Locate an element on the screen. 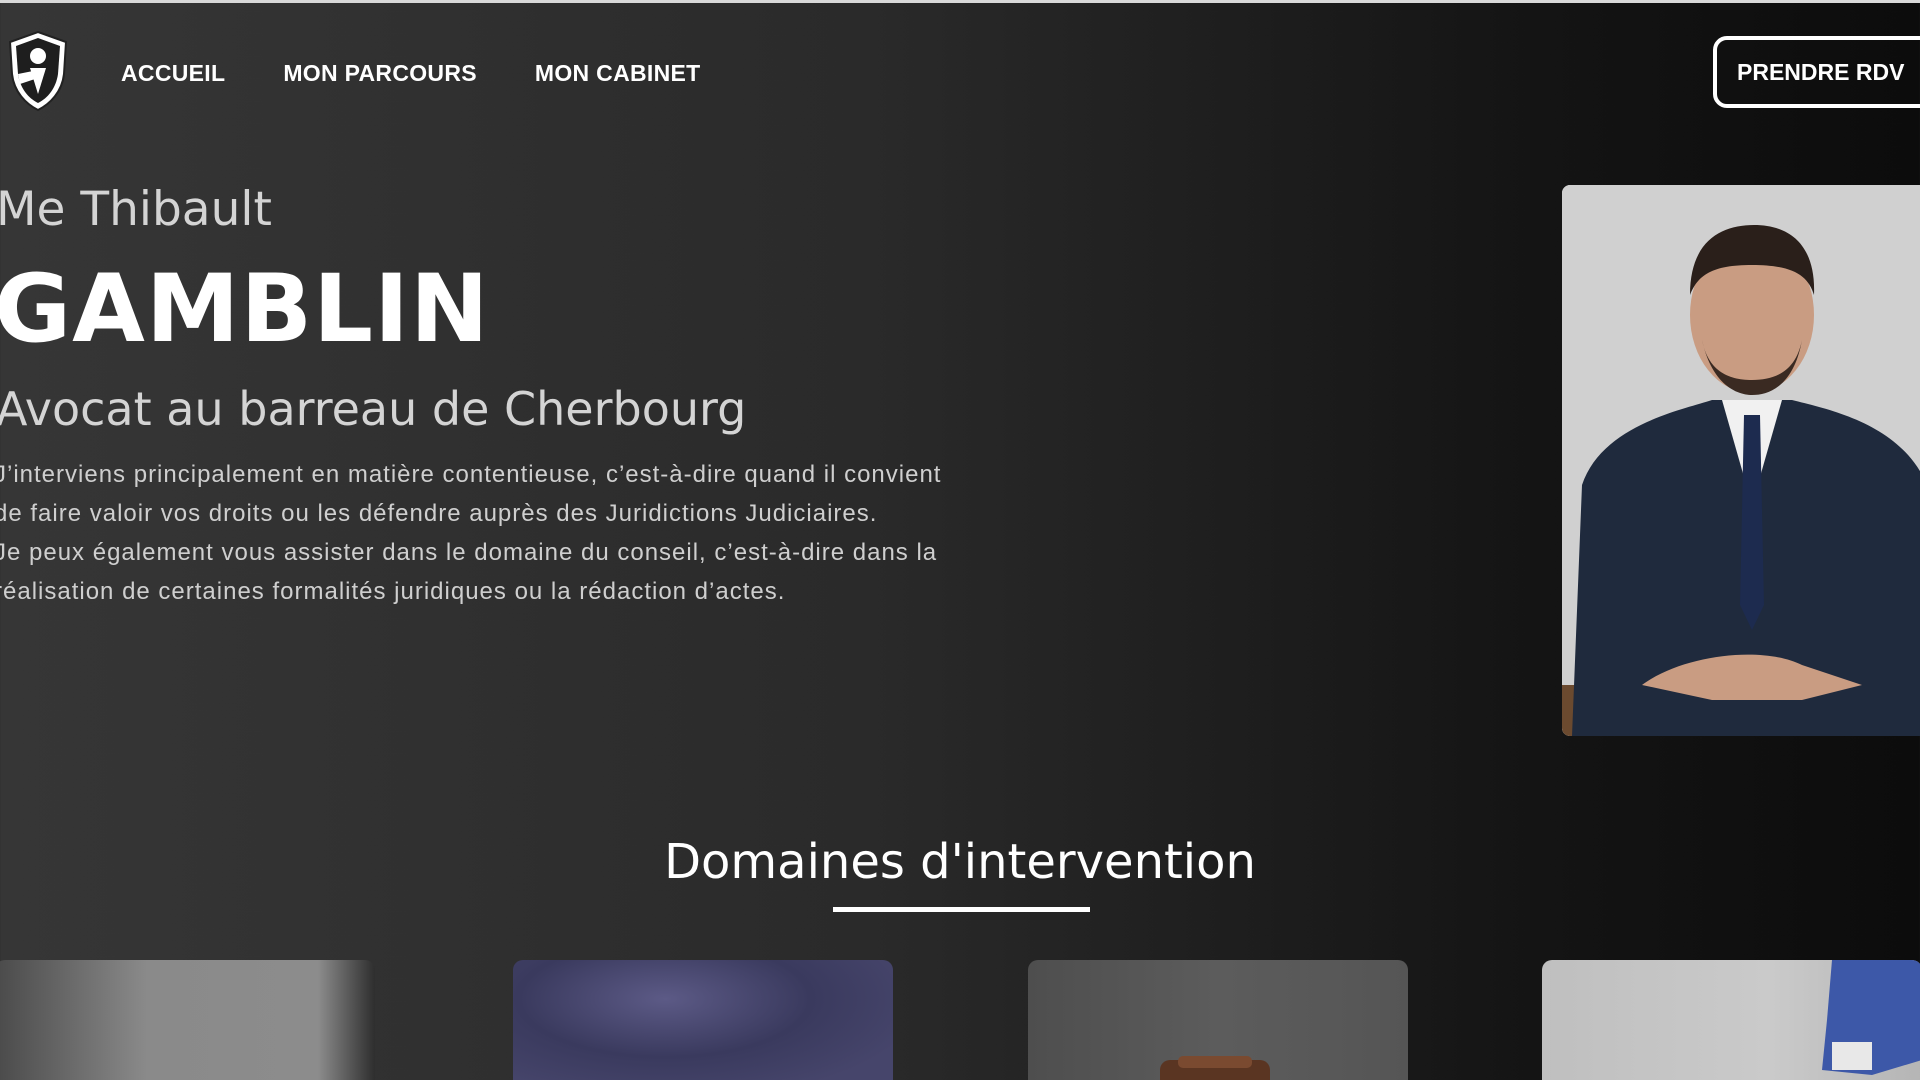  book-appointment-button: PRENDRE RDV is located at coordinates (1816, 72).